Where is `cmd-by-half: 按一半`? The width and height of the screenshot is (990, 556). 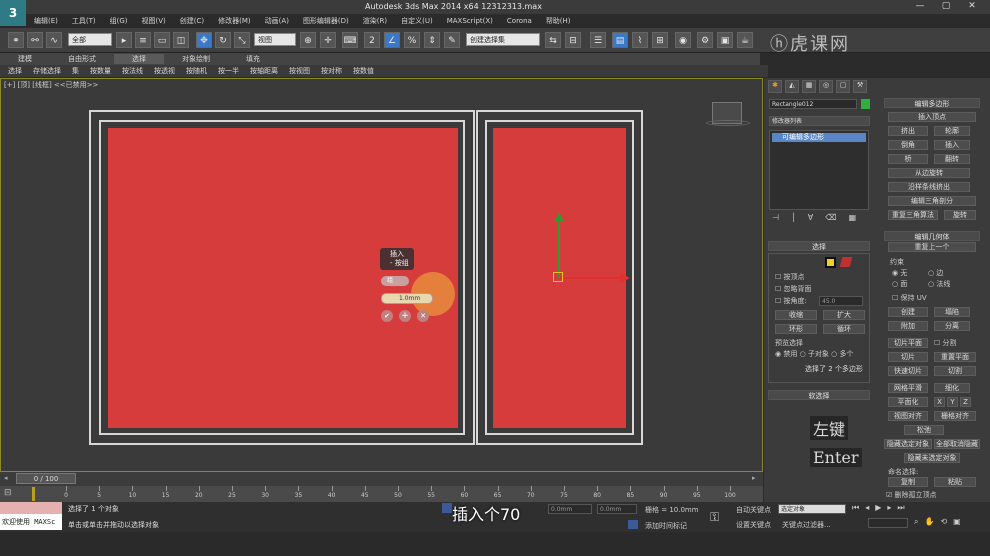 cmd-by-half: 按一半 is located at coordinates (228, 71).